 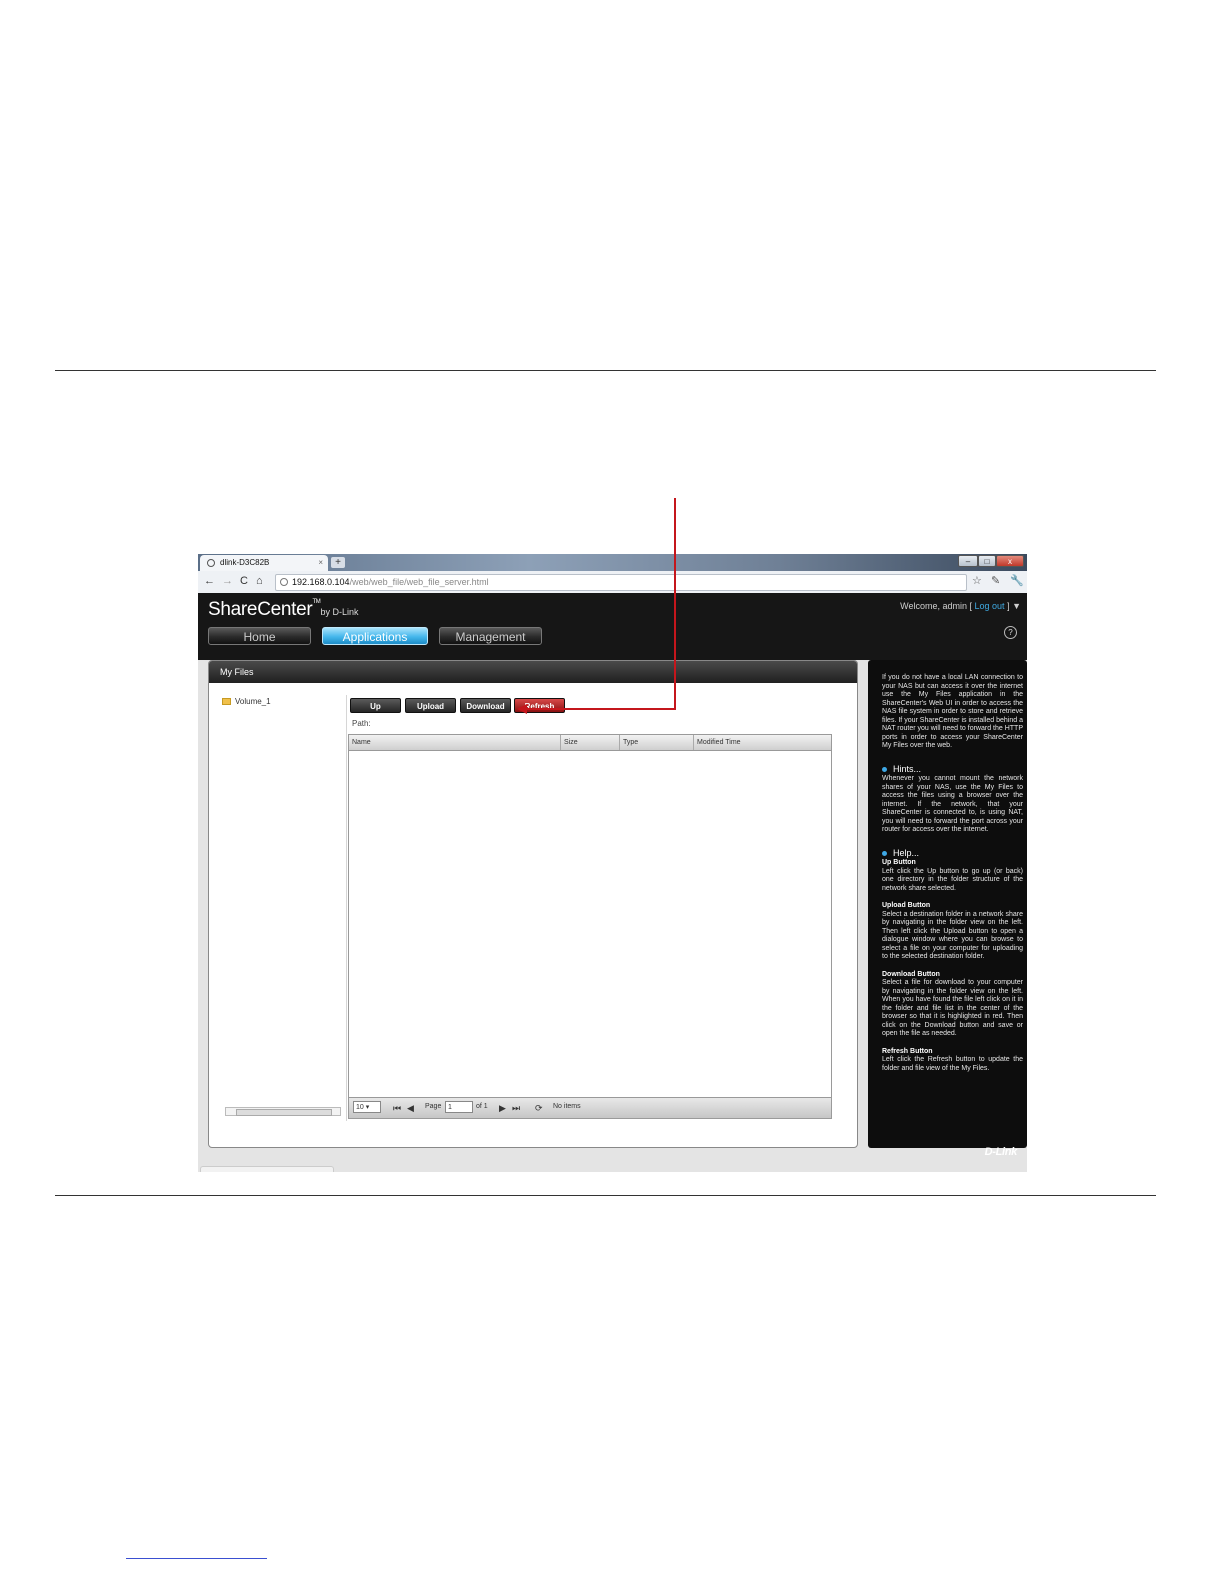 I want to click on refresh-help-title: Refresh Button, so click(x=907, y=1051).